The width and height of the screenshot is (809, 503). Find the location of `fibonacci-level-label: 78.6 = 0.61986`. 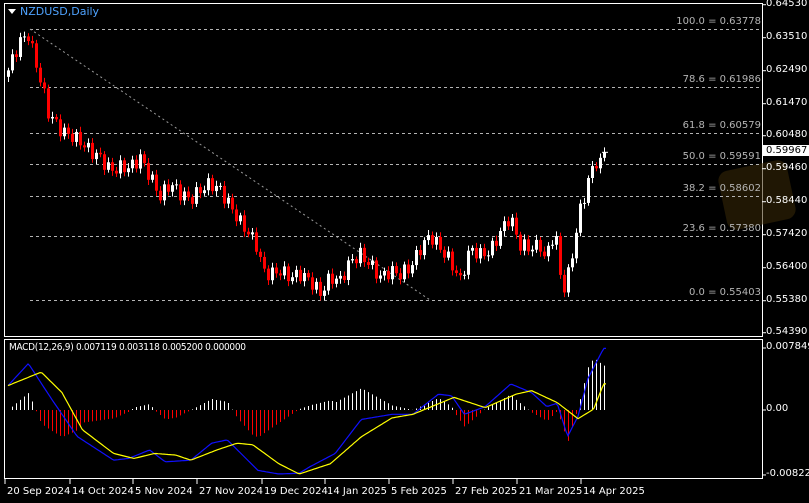

fibonacci-level-label: 78.6 = 0.61986 is located at coordinates (721, 79).